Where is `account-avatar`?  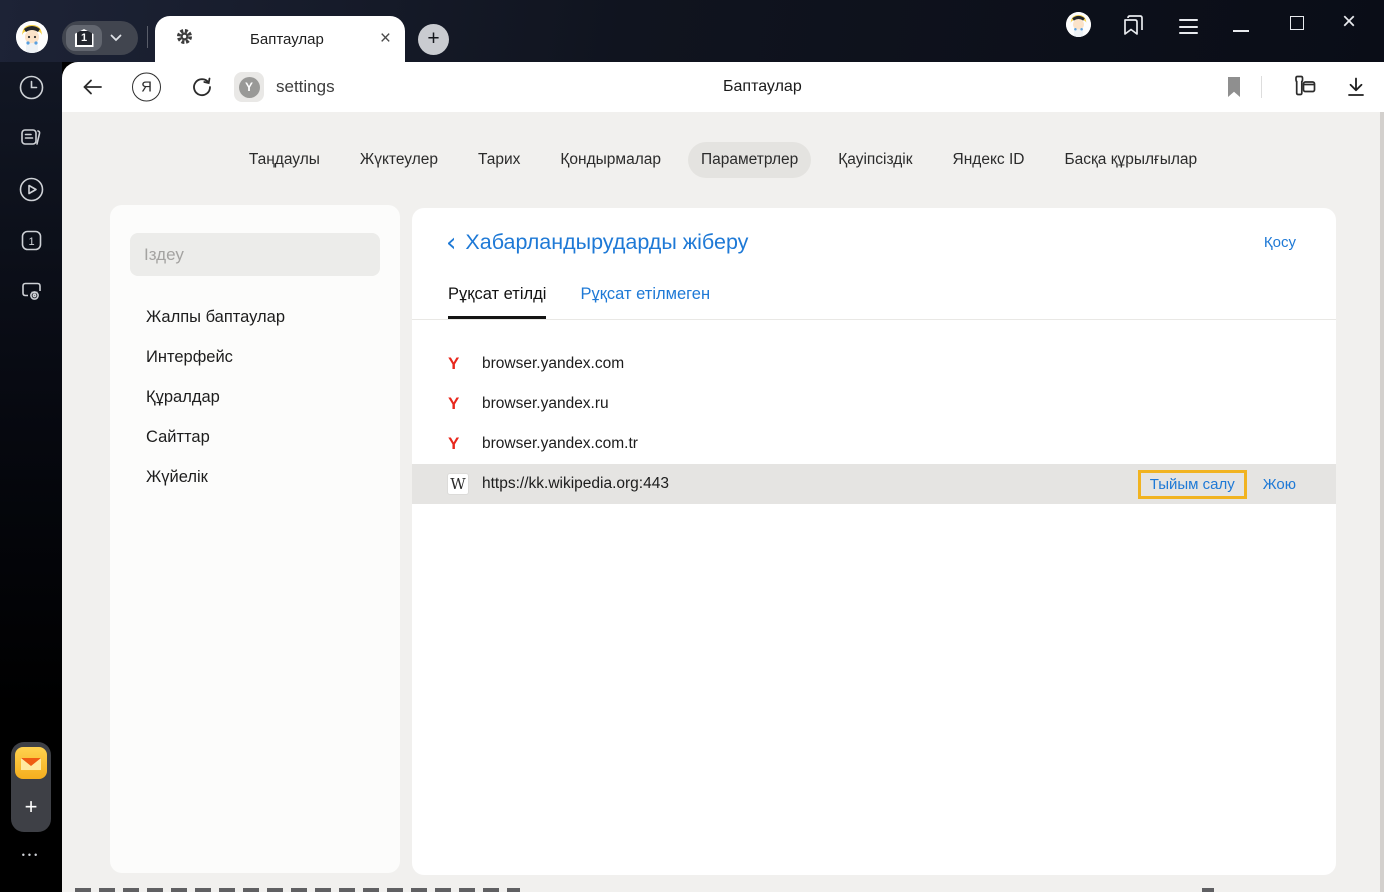
account-avatar is located at coordinates (1078, 24).